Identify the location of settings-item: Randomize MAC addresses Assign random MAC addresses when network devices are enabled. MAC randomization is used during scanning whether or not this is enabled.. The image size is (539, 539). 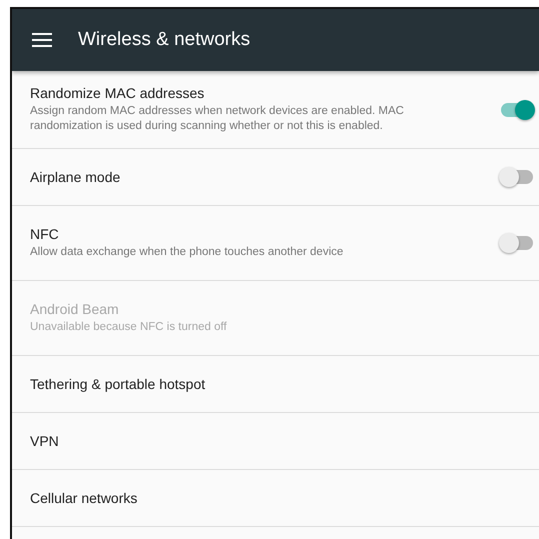
(275, 110).